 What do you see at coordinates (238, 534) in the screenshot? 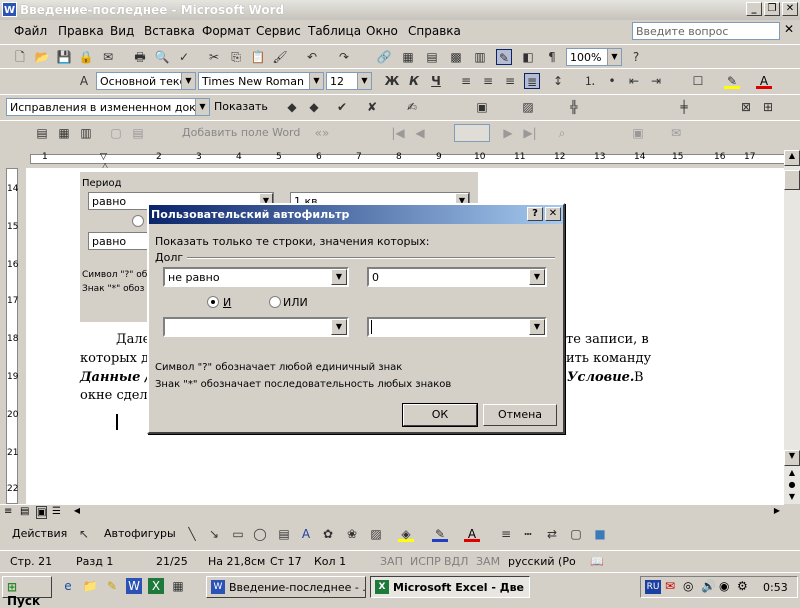
I see `rectangle-tool-icon: ▭` at bounding box center [238, 534].